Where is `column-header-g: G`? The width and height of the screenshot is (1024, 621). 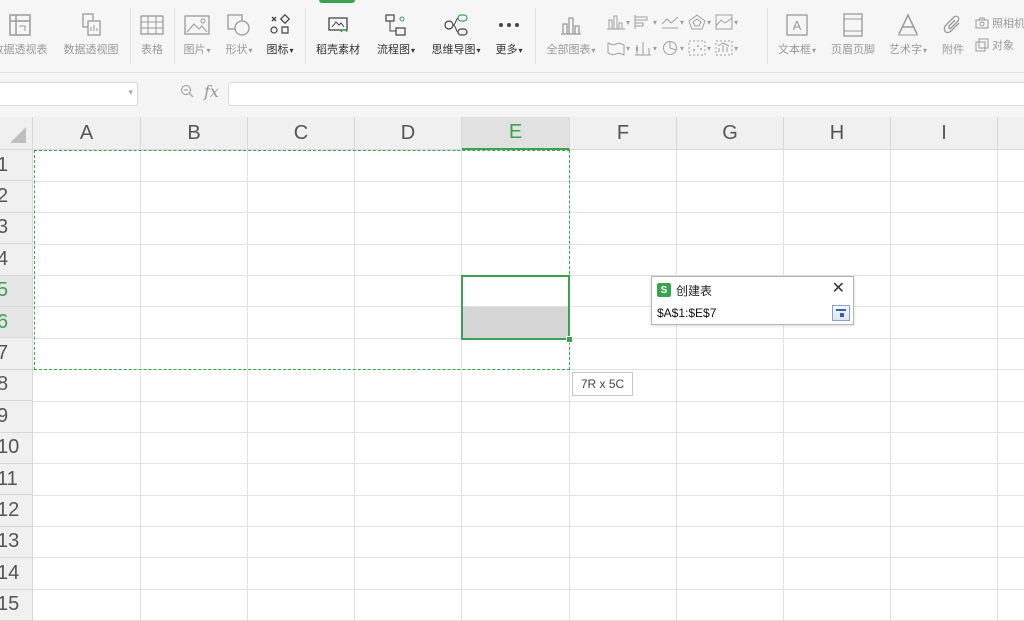 column-header-g: G is located at coordinates (730, 133).